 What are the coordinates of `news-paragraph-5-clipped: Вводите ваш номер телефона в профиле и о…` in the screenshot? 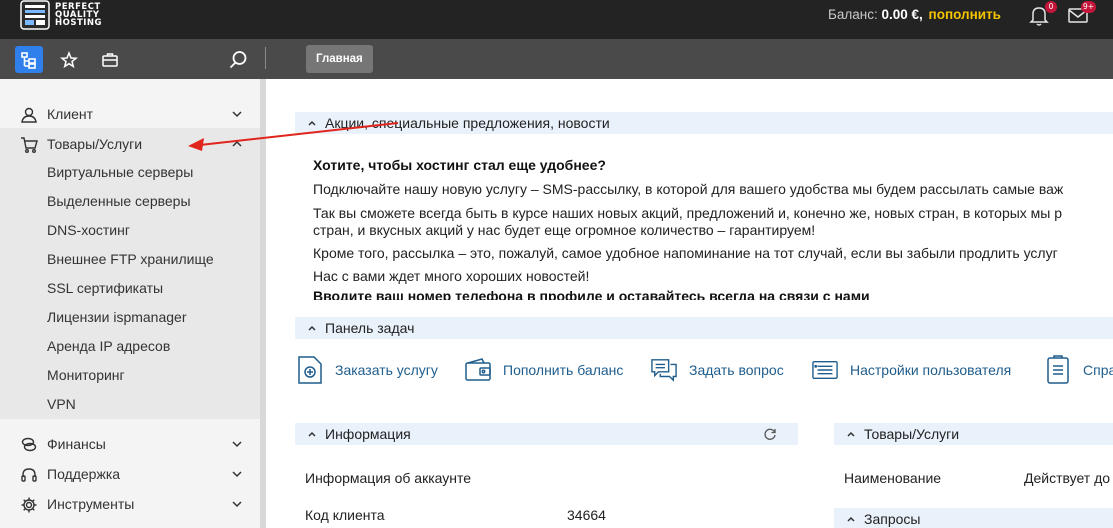 It's located at (713, 295).